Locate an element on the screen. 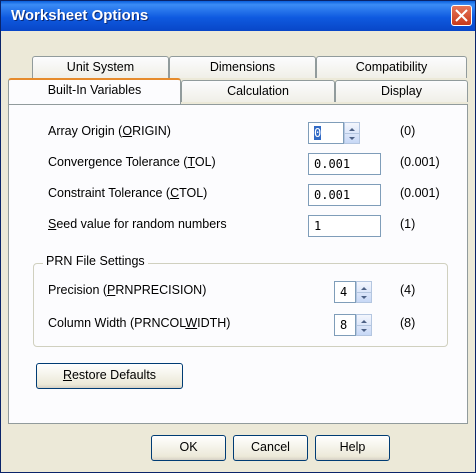 The image size is (476, 473). column-width-spinner is located at coordinates (364, 325).